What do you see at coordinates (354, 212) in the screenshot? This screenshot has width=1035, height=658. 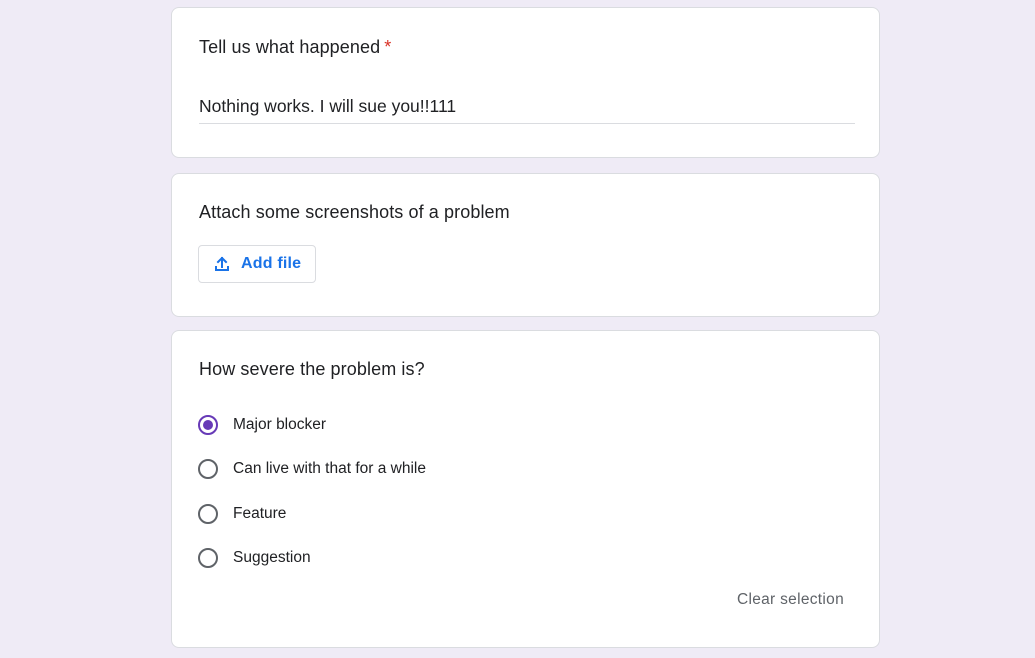 I see `question-title: Attach some screenshots of a problem` at bounding box center [354, 212].